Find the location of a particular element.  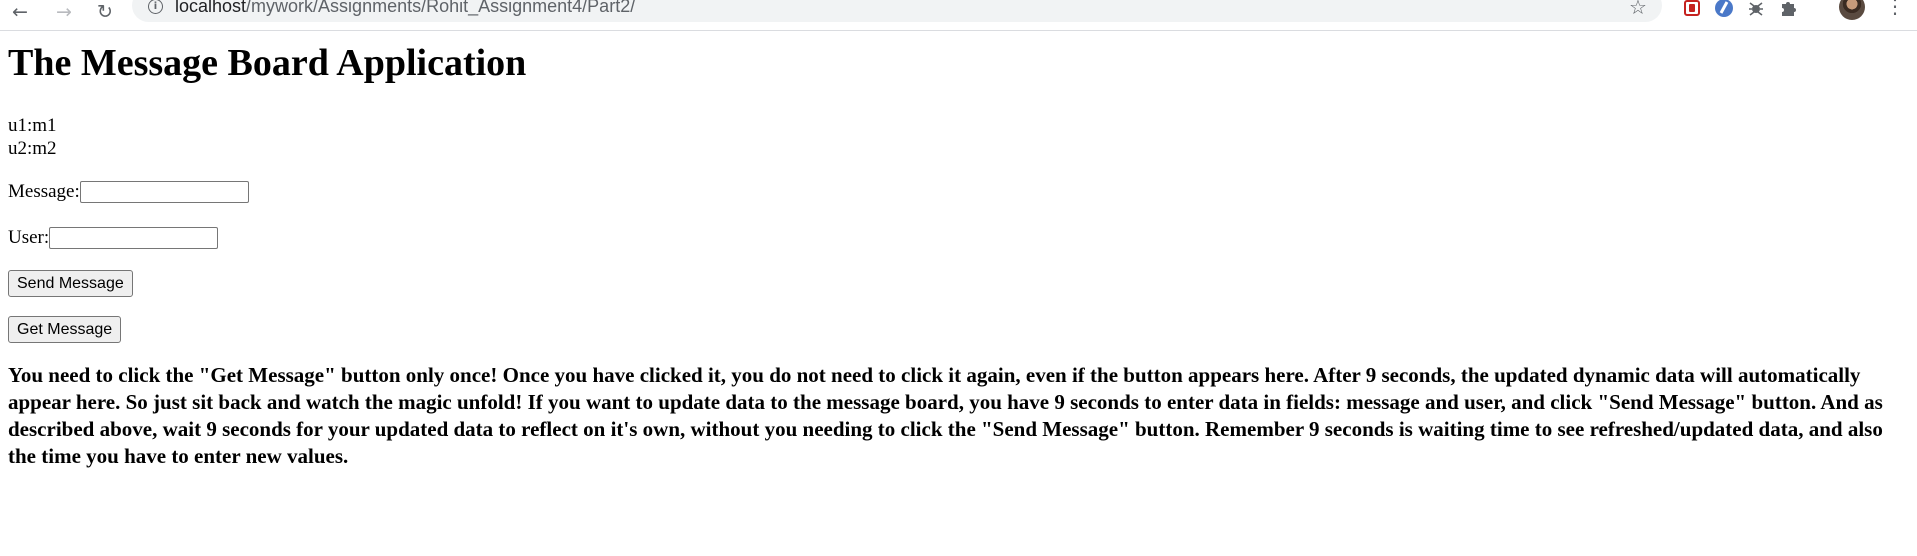

forward-icon: → is located at coordinates (64, 12).